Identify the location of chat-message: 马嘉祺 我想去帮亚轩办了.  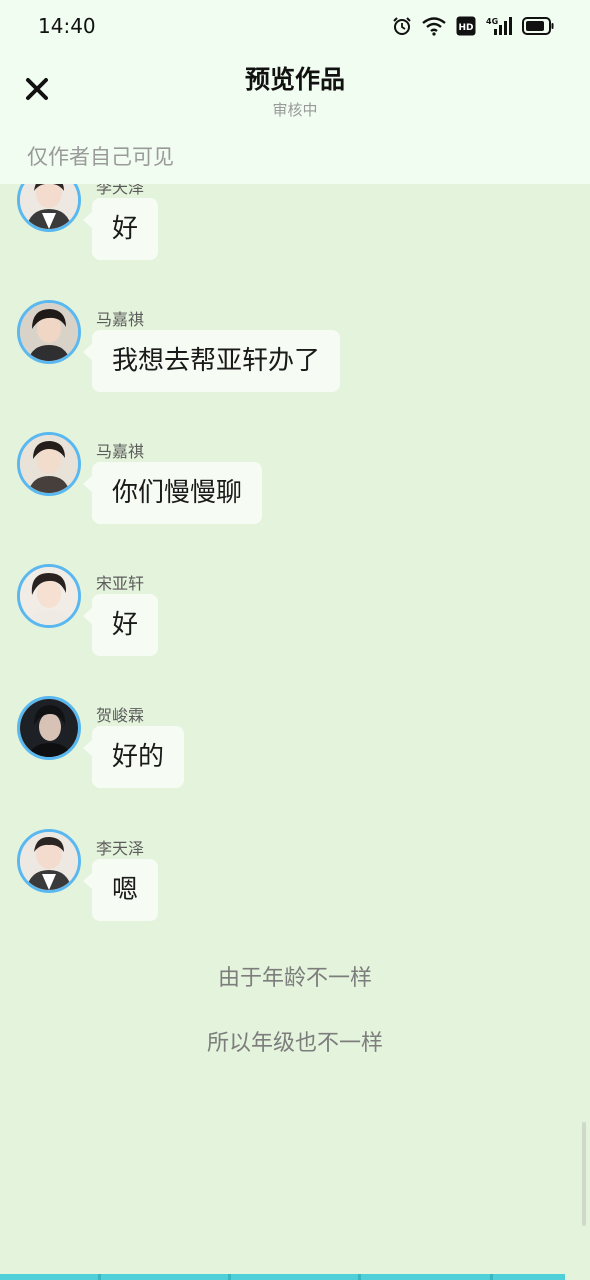
(295, 365).